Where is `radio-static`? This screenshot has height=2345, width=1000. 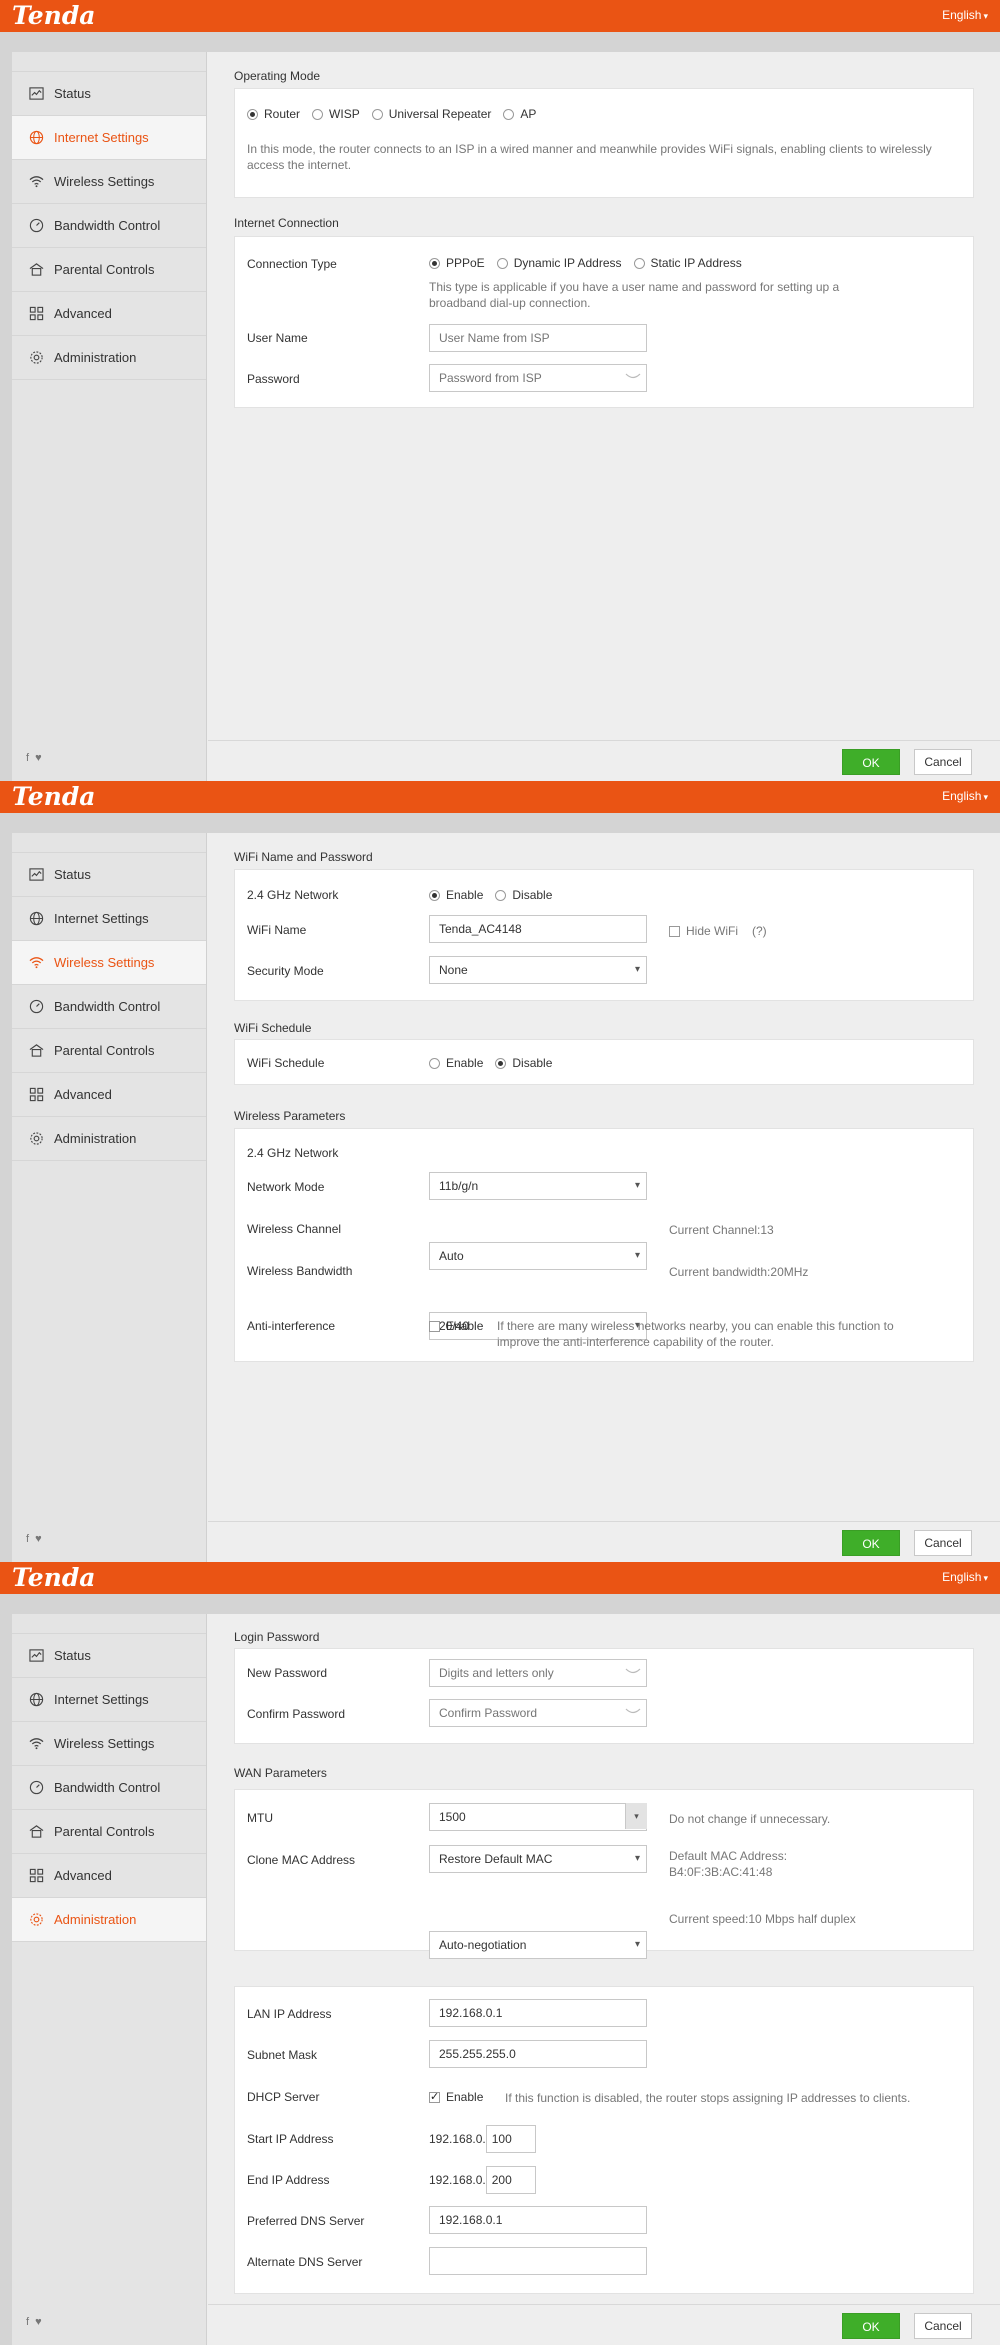 radio-static is located at coordinates (639, 263).